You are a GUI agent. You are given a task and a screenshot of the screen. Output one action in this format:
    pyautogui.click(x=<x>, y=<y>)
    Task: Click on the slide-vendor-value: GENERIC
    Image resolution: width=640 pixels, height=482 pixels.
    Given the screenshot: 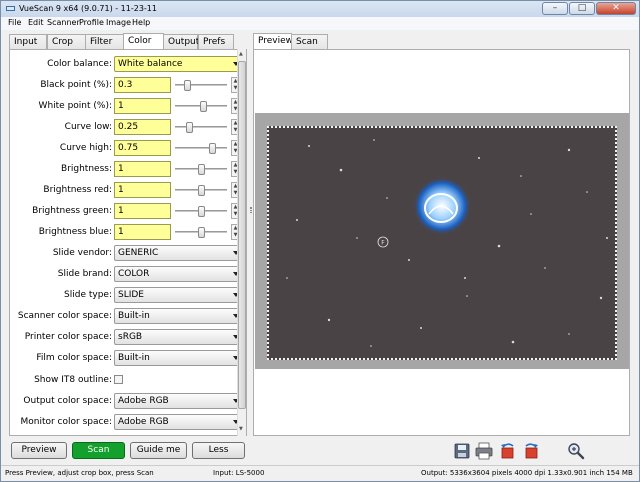 What is the action you would take?
    pyautogui.click(x=138, y=253)
    